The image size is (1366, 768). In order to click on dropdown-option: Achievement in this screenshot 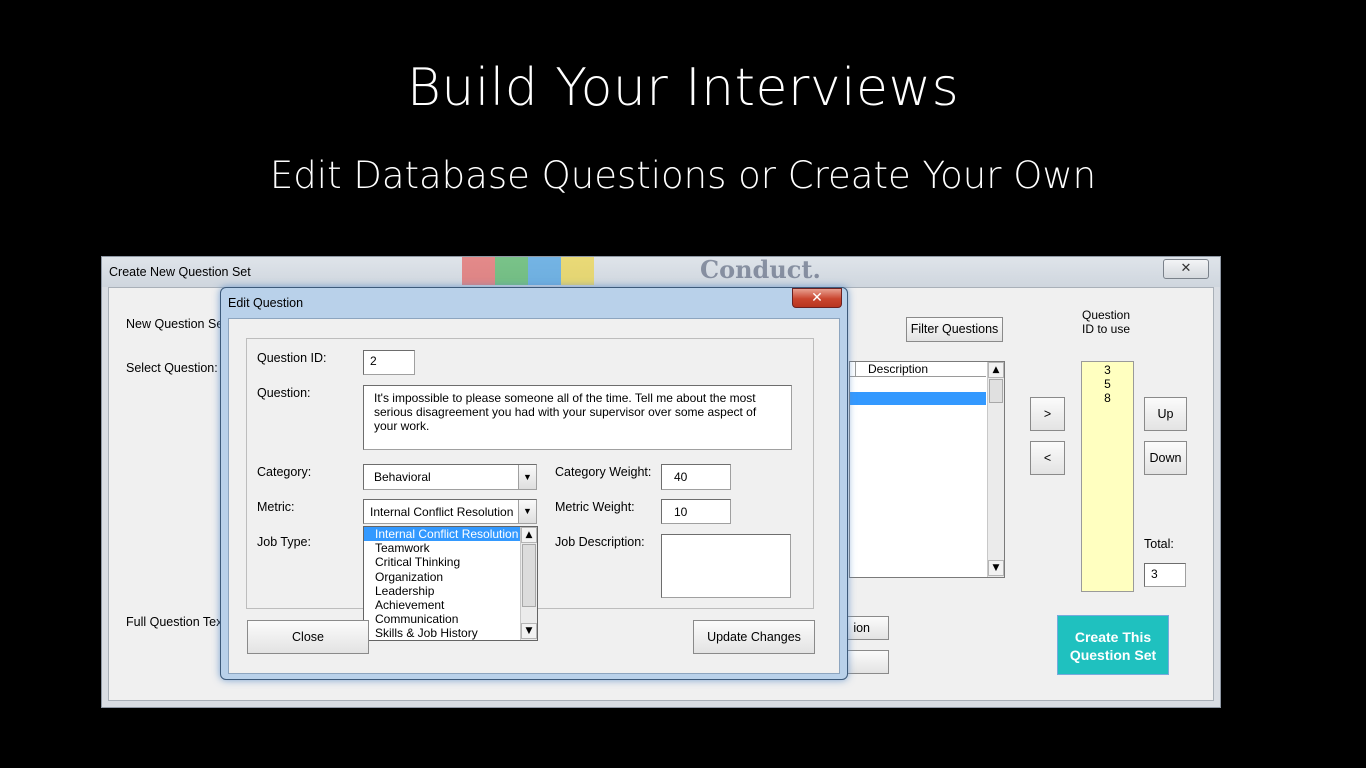, I will do `click(450, 605)`.